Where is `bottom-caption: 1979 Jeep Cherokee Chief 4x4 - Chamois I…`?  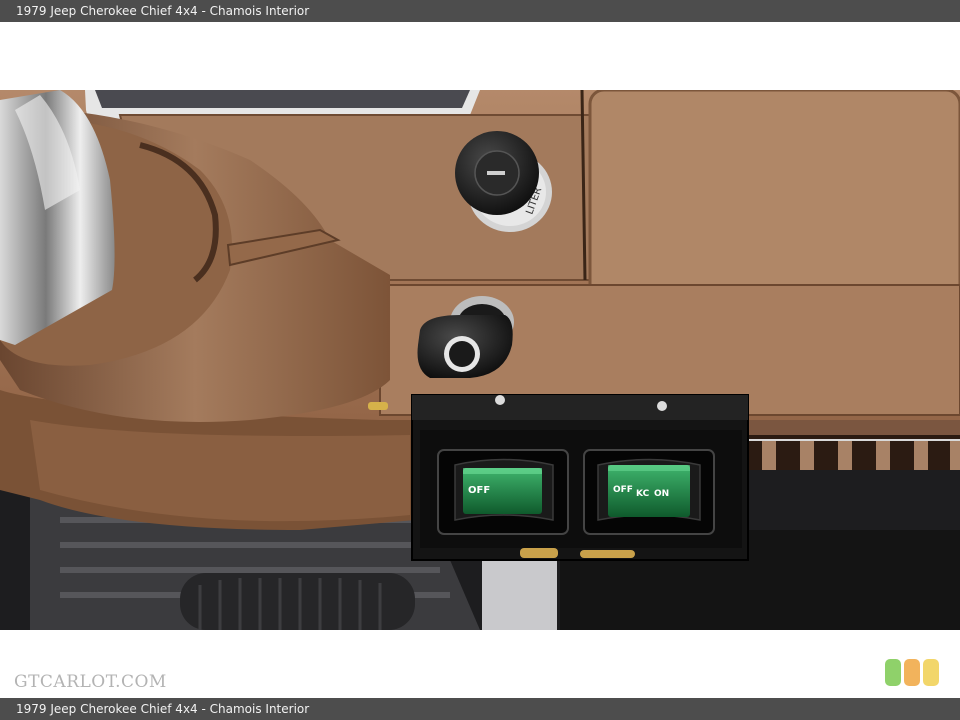 bottom-caption: 1979 Jeep Cherokee Chief 4x4 - Chamois I… is located at coordinates (163, 709).